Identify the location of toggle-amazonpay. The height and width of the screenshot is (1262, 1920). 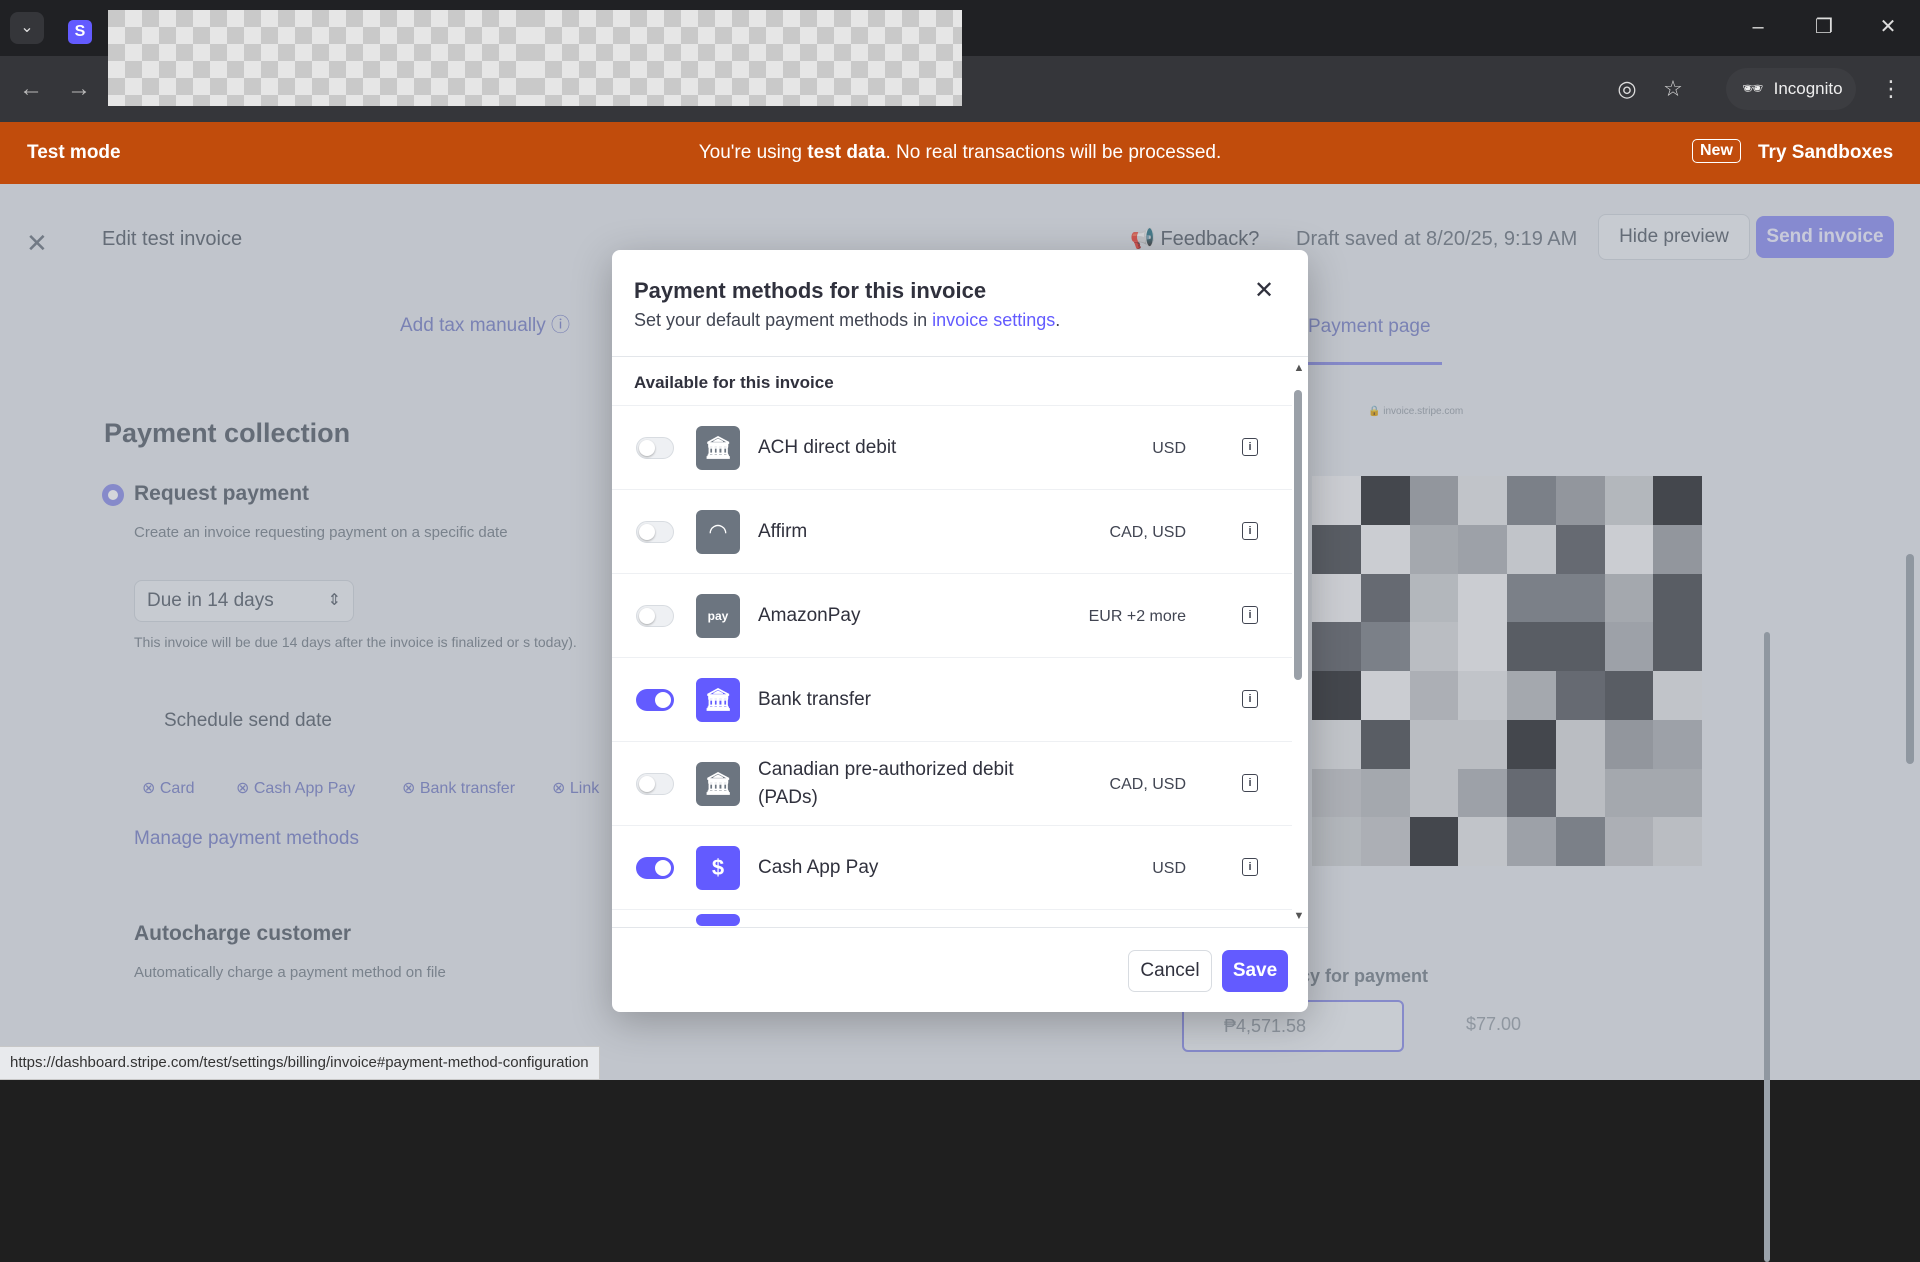
(655, 616).